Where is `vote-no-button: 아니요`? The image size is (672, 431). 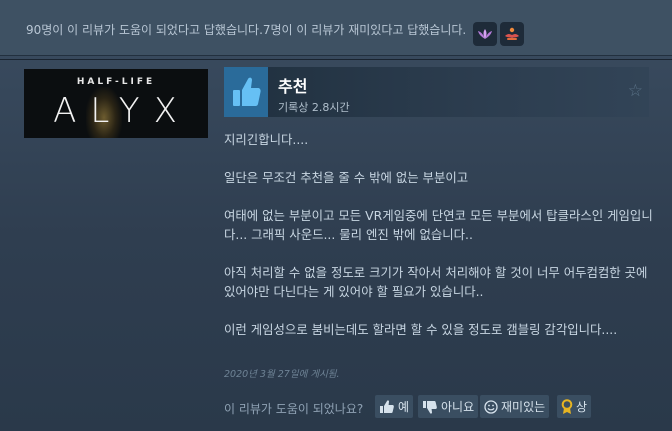
vote-no-button: 아니요 is located at coordinates (448, 406).